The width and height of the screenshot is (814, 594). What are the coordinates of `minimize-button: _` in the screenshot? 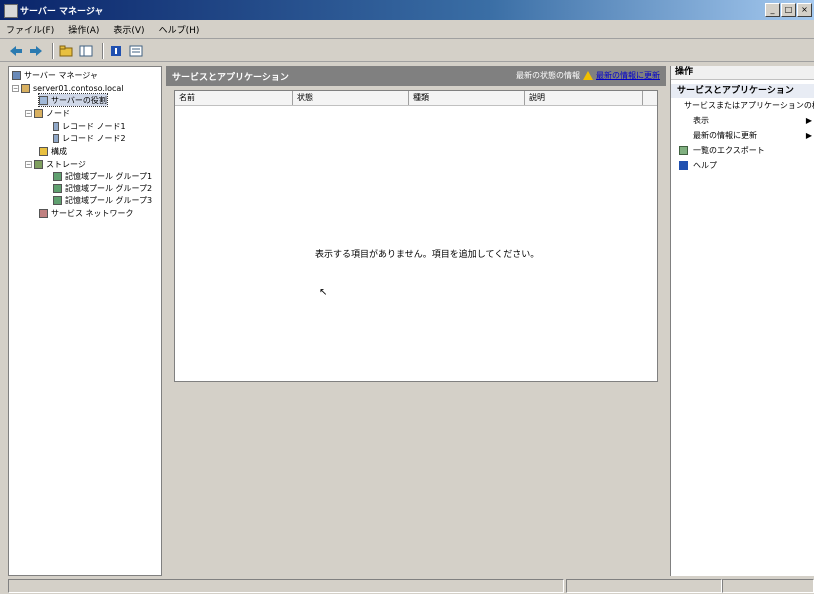 It's located at (772, 10).